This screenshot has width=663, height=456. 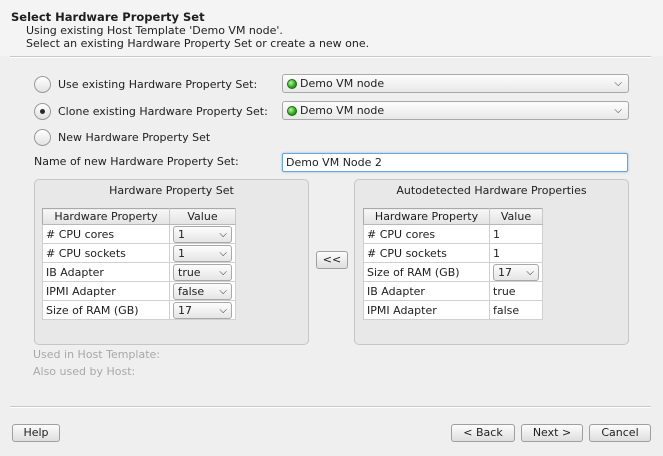 I want to click on use-existing-label: Use existing Hardware Property Set:, so click(x=158, y=84).